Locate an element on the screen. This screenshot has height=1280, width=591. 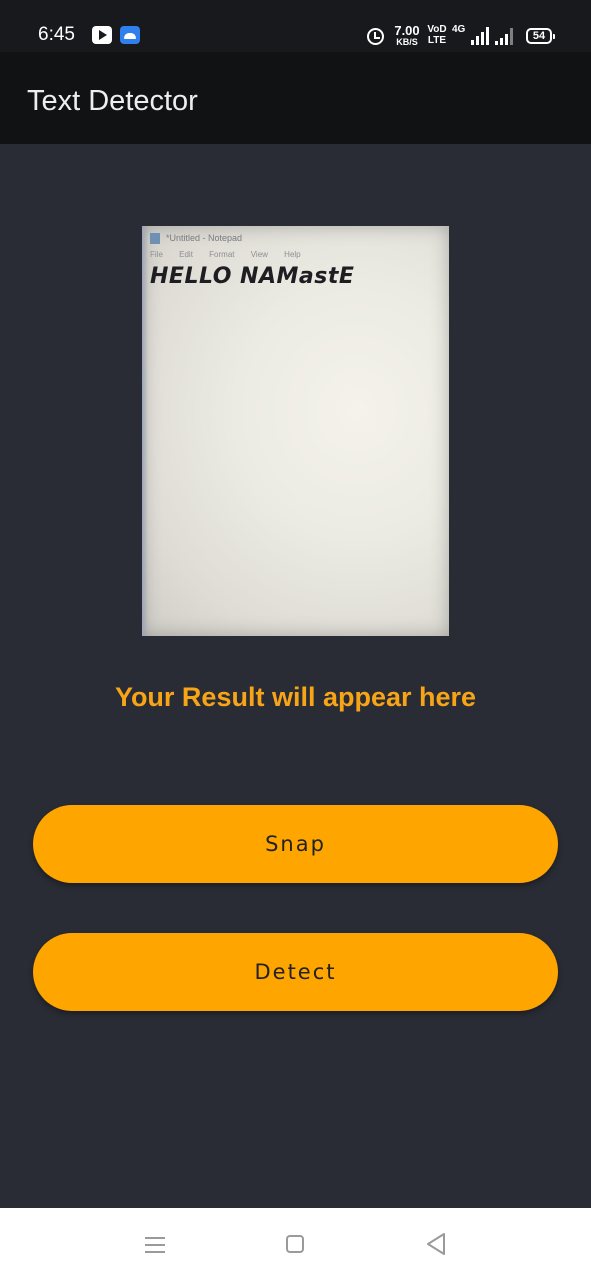
home-icon is located at coordinates (295, 1244).